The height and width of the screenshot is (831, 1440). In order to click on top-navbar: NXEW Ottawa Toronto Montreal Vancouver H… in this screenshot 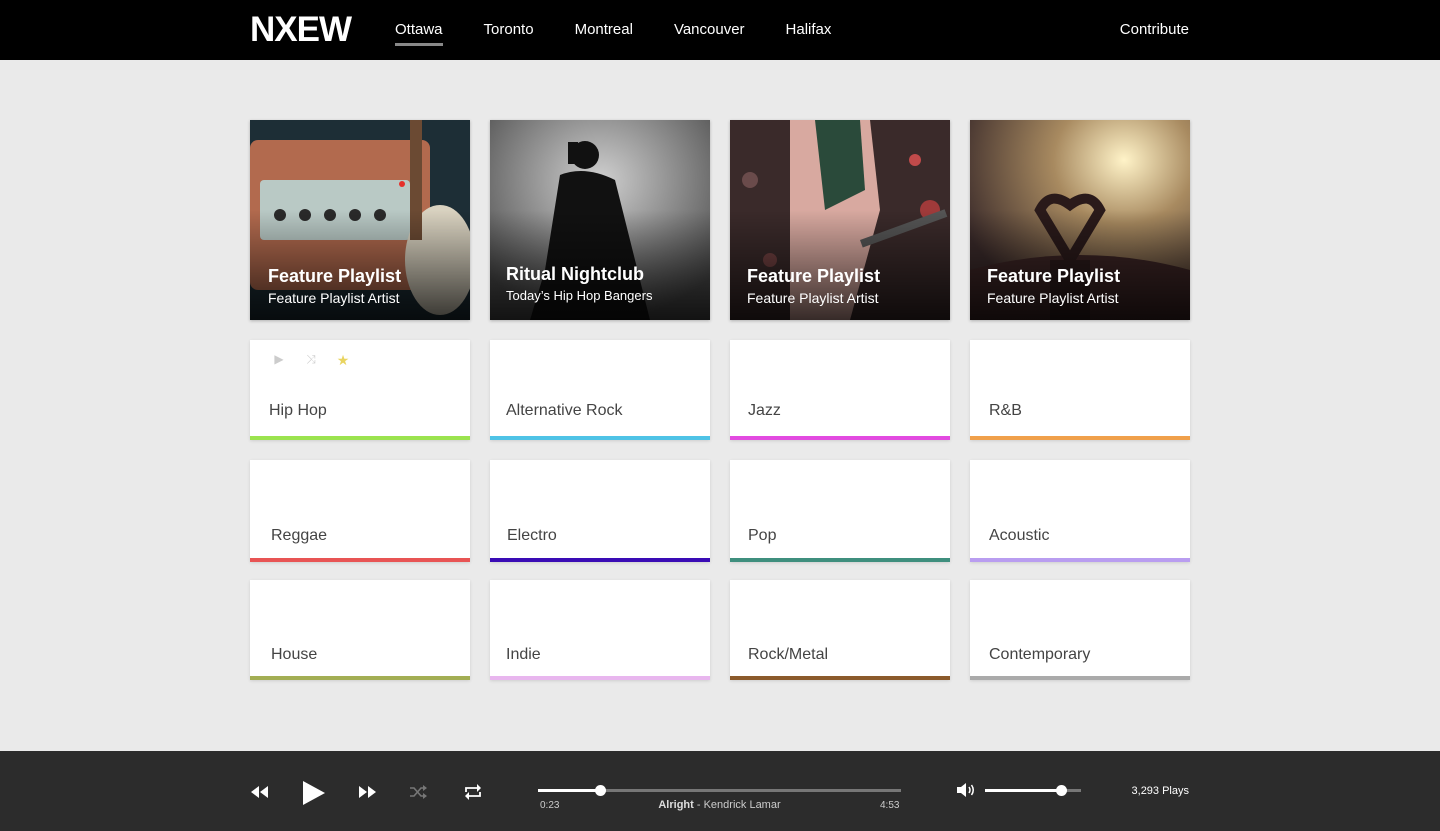, I will do `click(720, 30)`.